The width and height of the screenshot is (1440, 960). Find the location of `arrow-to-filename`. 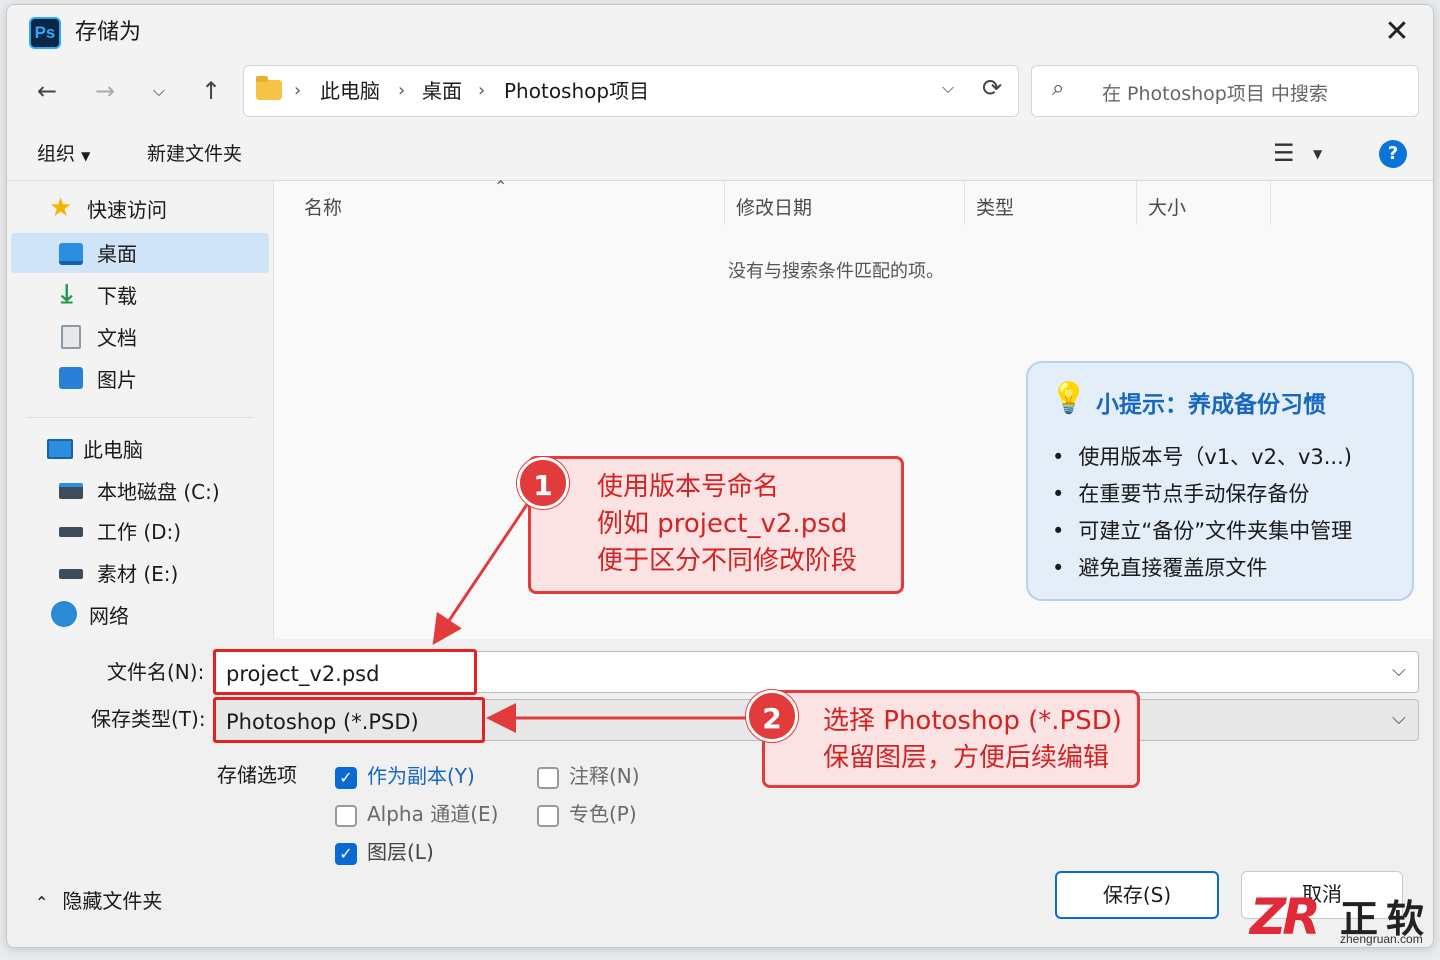

arrow-to-filename is located at coordinates (482, 572).